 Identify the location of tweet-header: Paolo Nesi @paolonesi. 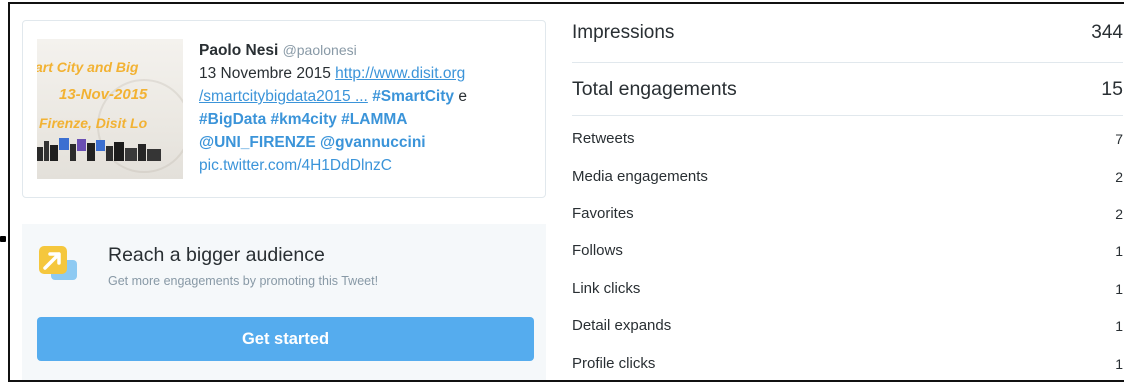
(369, 50).